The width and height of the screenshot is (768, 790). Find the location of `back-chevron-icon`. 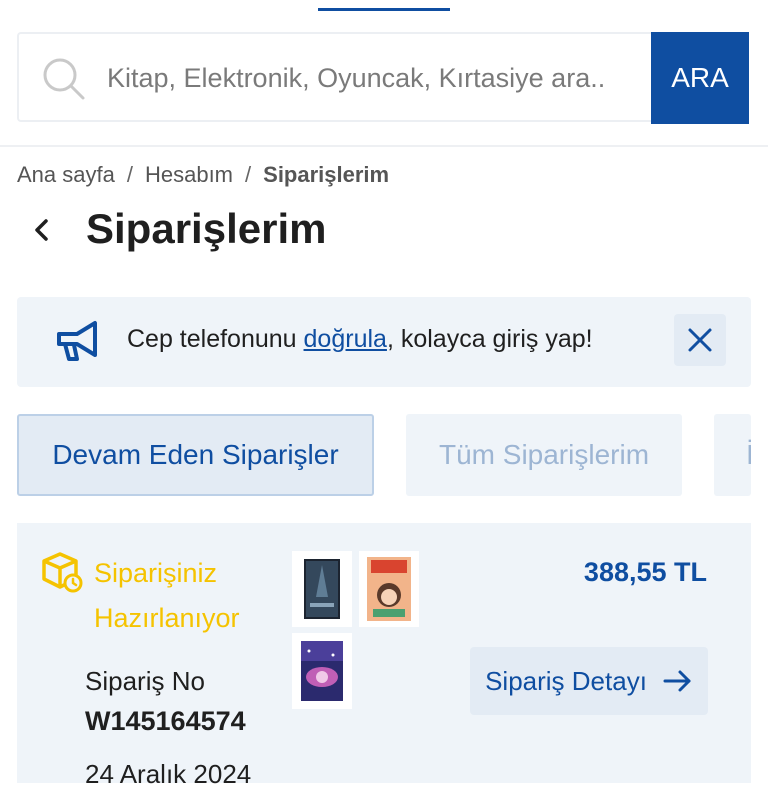

back-chevron-icon is located at coordinates (42, 230).